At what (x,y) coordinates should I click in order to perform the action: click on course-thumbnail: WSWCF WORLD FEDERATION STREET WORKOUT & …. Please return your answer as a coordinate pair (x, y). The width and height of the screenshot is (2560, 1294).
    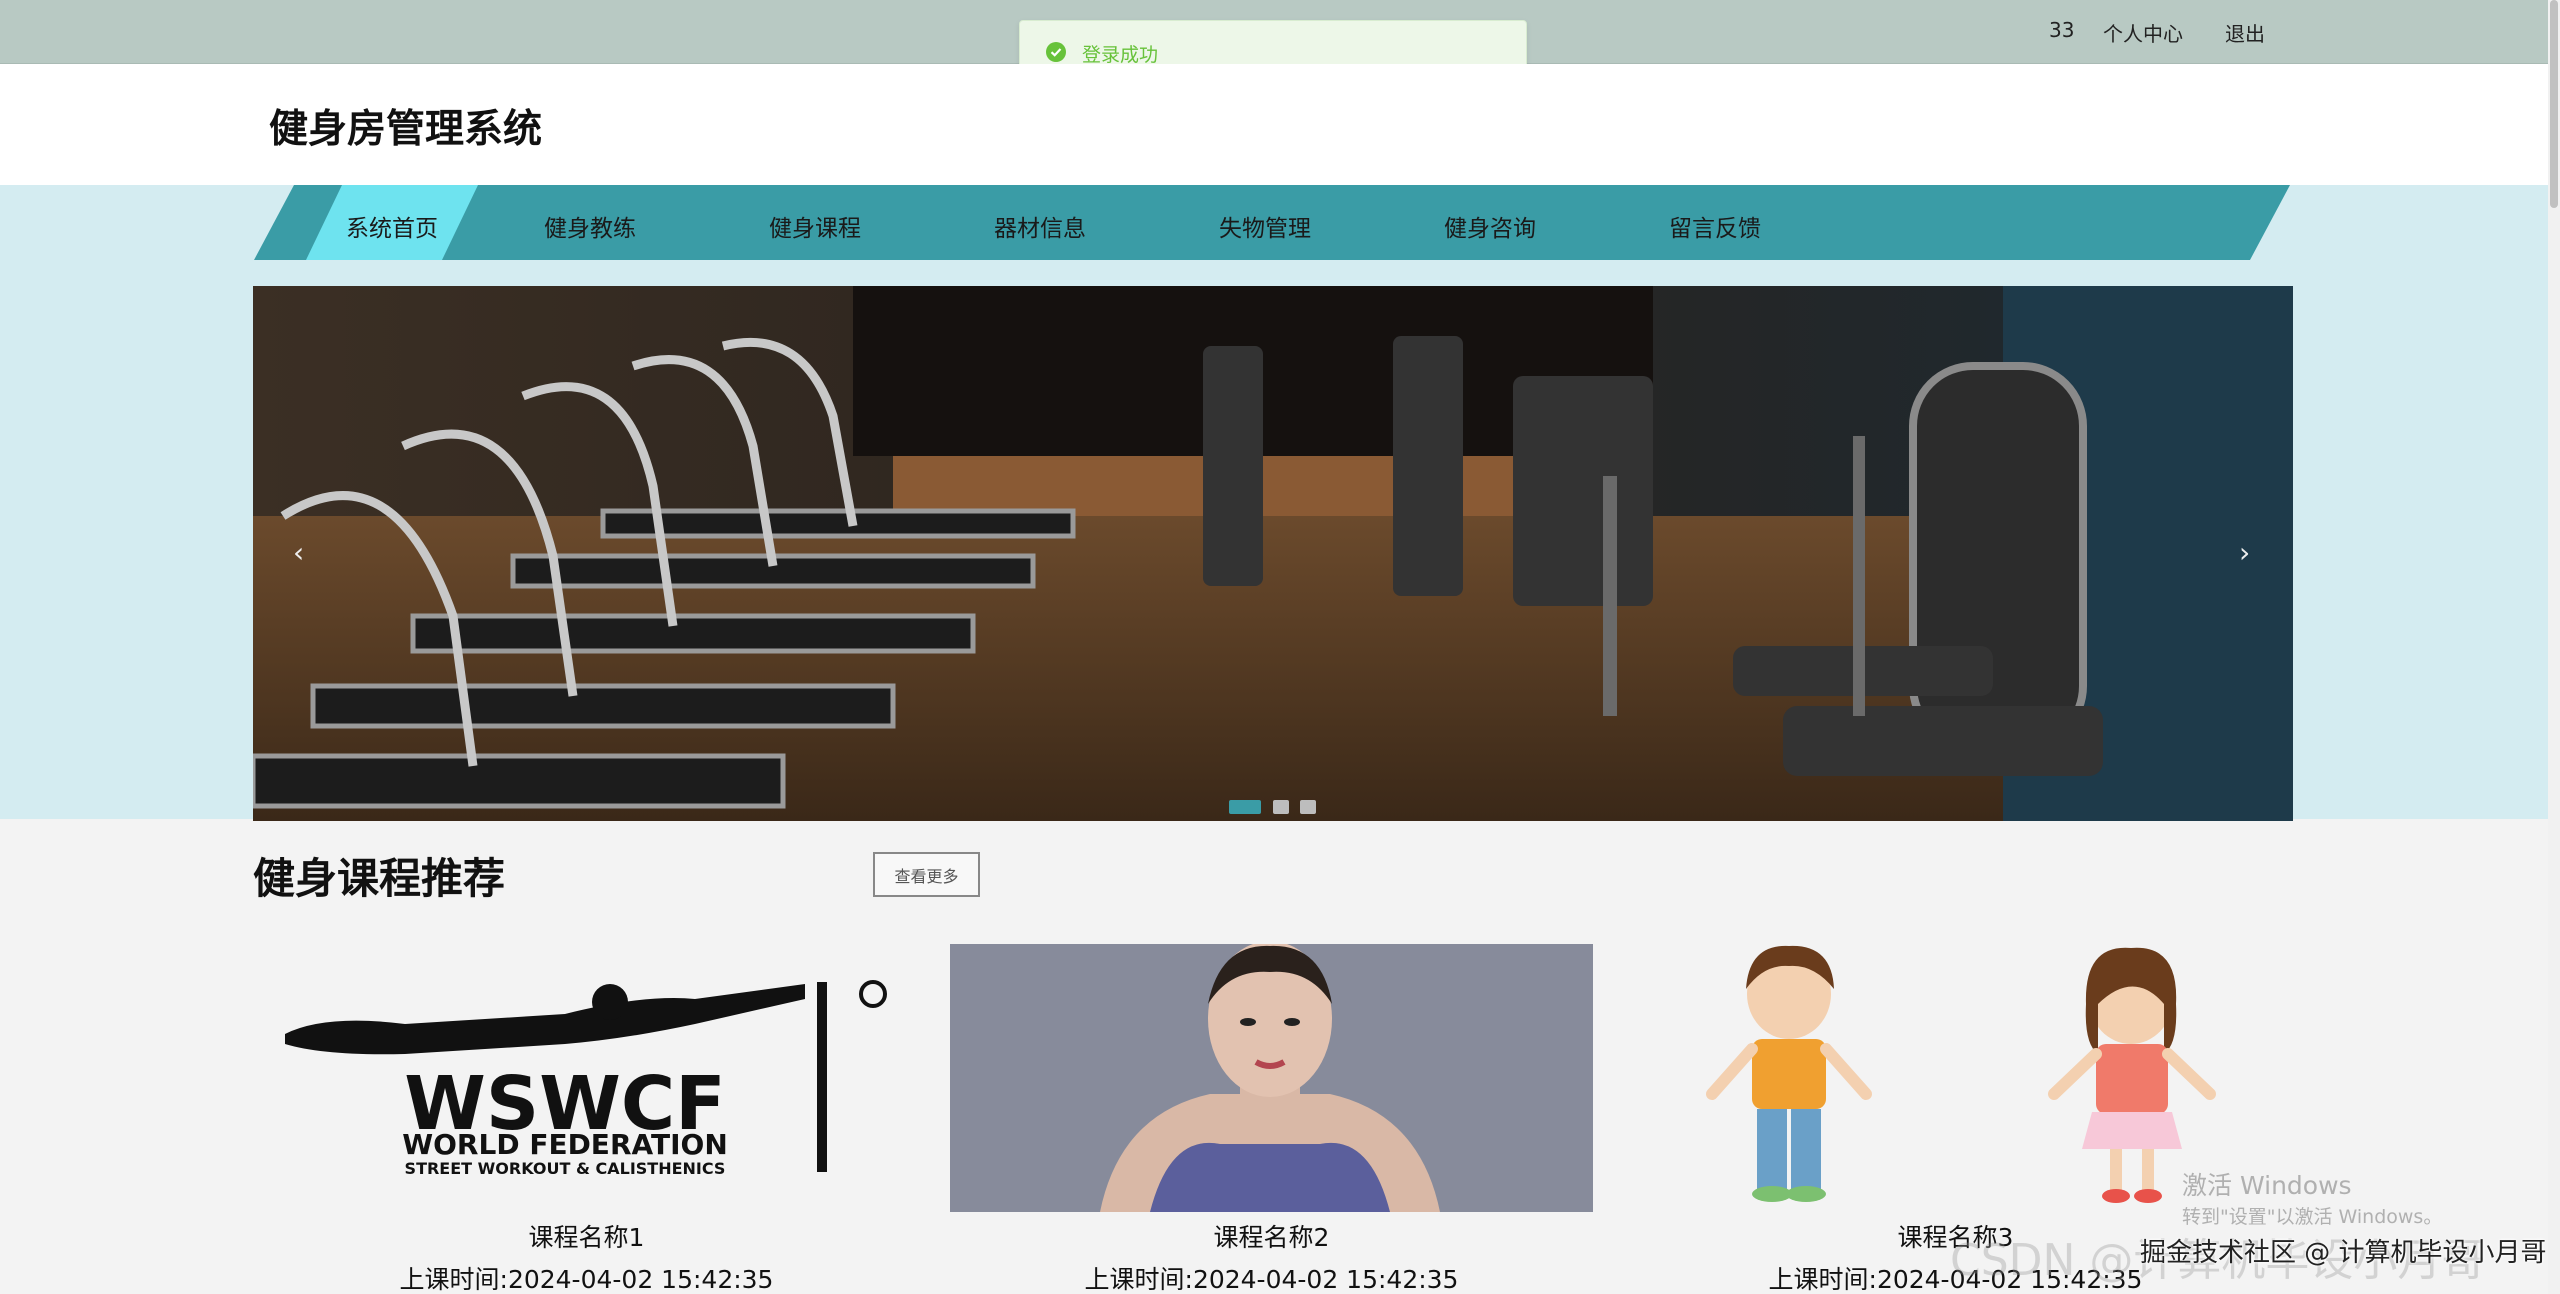
    Looking at the image, I should click on (586, 1078).